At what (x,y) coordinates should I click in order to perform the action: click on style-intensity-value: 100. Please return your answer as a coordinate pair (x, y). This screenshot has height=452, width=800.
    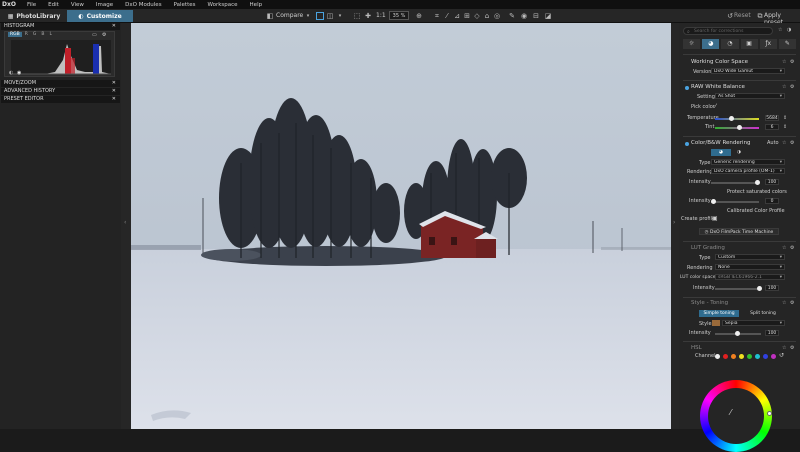
    Looking at the image, I should click on (772, 333).